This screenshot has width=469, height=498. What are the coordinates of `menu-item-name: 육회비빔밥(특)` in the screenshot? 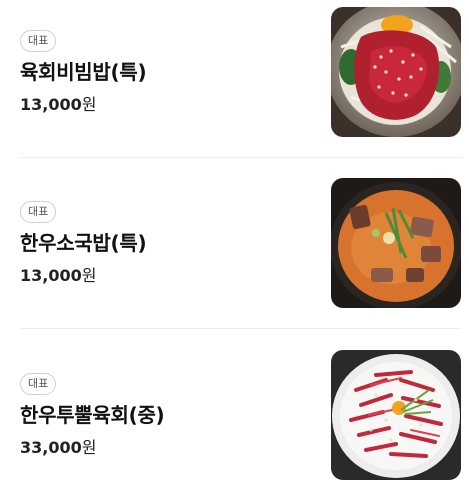 It's located at (83, 72).